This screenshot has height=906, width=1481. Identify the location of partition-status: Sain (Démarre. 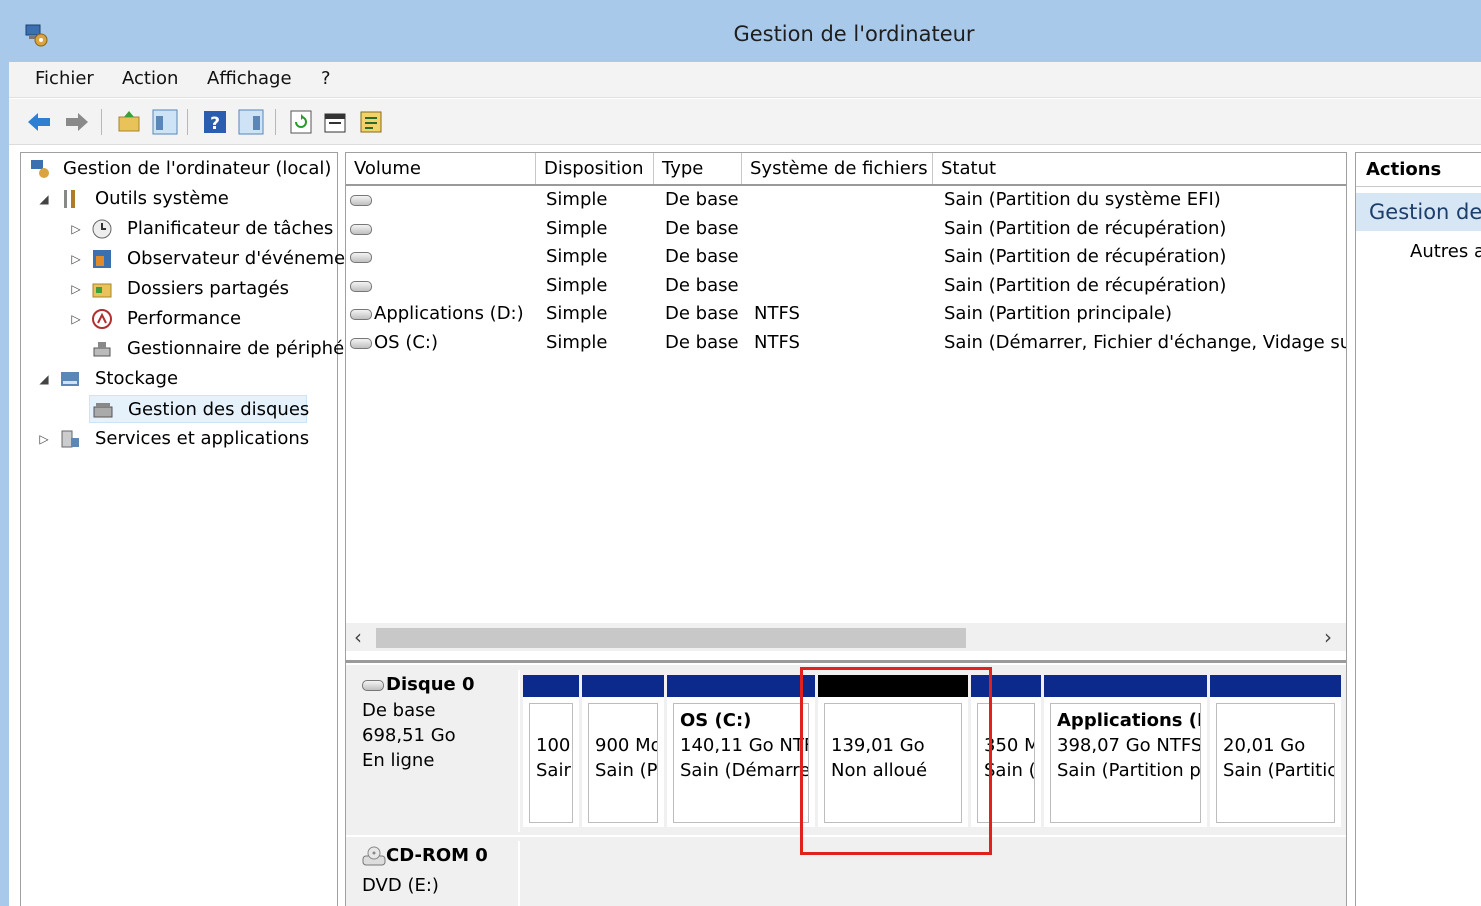
(744, 770).